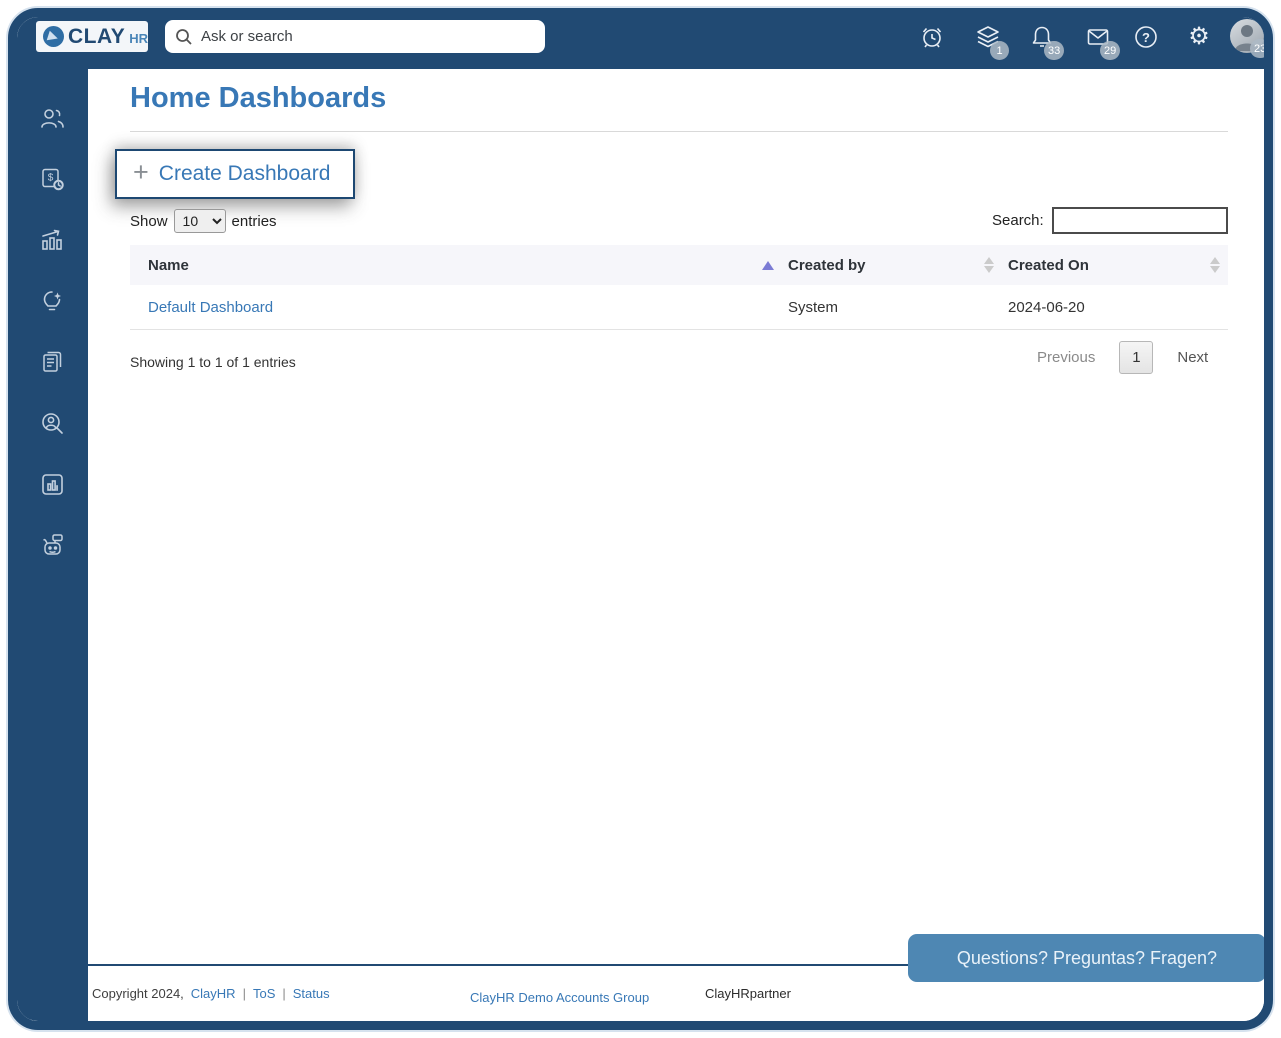 The height and width of the screenshot is (1038, 1281). I want to click on global-search-input, so click(368, 36).